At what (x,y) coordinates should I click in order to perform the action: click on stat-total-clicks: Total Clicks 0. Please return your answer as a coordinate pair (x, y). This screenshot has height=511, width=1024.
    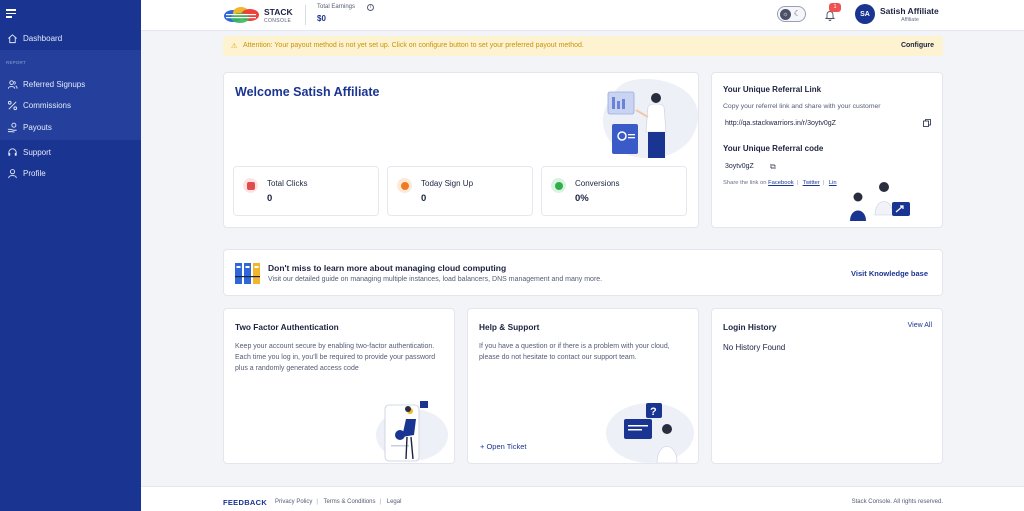
    Looking at the image, I should click on (306, 191).